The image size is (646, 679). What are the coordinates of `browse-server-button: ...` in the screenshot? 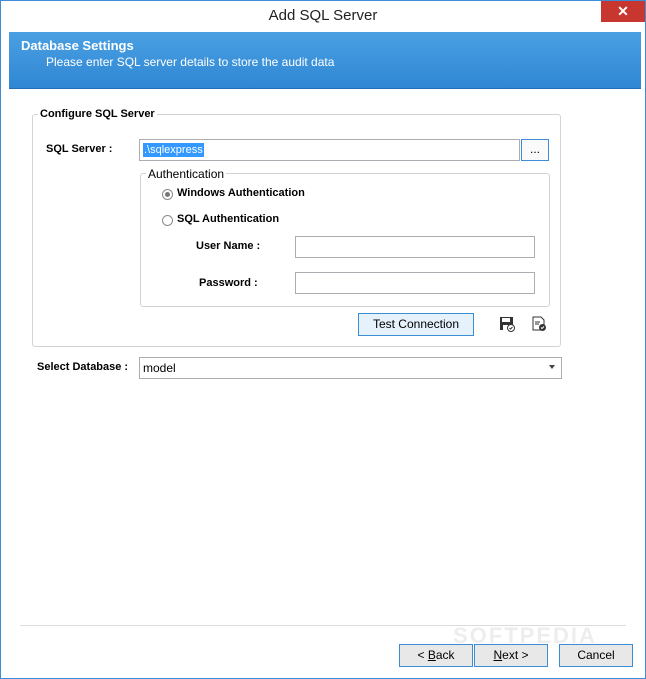 It's located at (535, 150).